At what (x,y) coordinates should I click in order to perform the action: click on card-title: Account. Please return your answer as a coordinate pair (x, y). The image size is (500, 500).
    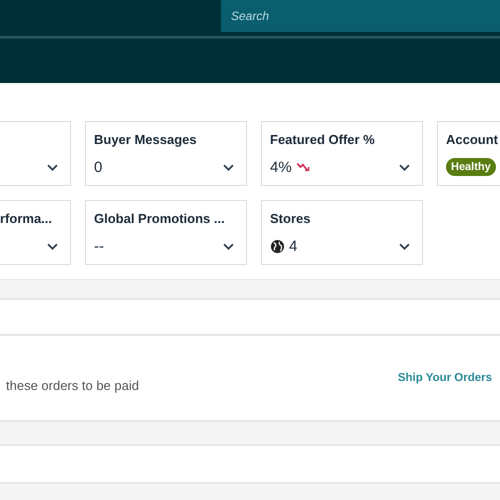
    Looking at the image, I should click on (472, 140).